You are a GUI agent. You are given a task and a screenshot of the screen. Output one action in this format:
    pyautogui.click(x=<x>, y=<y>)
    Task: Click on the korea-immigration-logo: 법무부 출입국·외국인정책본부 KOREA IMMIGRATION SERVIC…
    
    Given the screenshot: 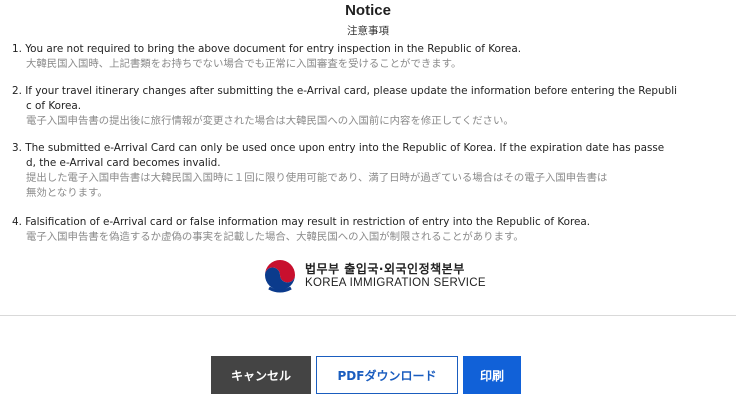 What is the action you would take?
    pyautogui.click(x=373, y=277)
    